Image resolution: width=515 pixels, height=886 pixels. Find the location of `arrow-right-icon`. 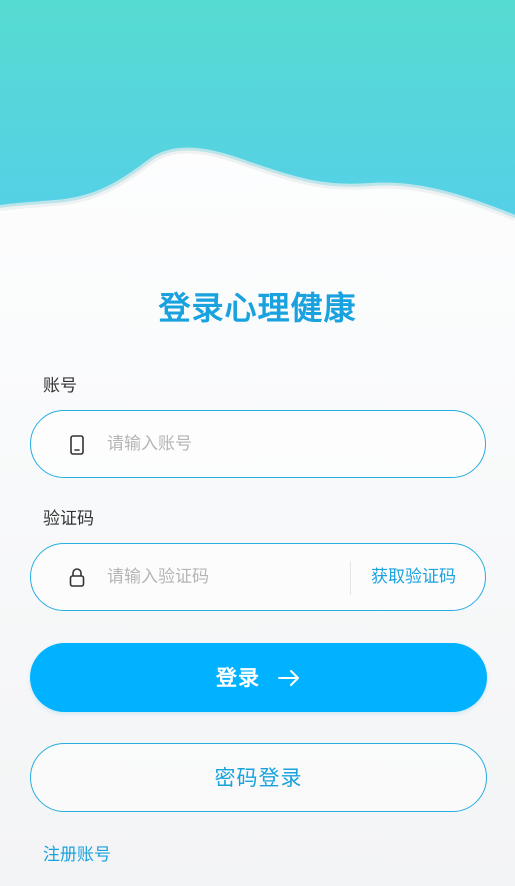

arrow-right-icon is located at coordinates (289, 678).